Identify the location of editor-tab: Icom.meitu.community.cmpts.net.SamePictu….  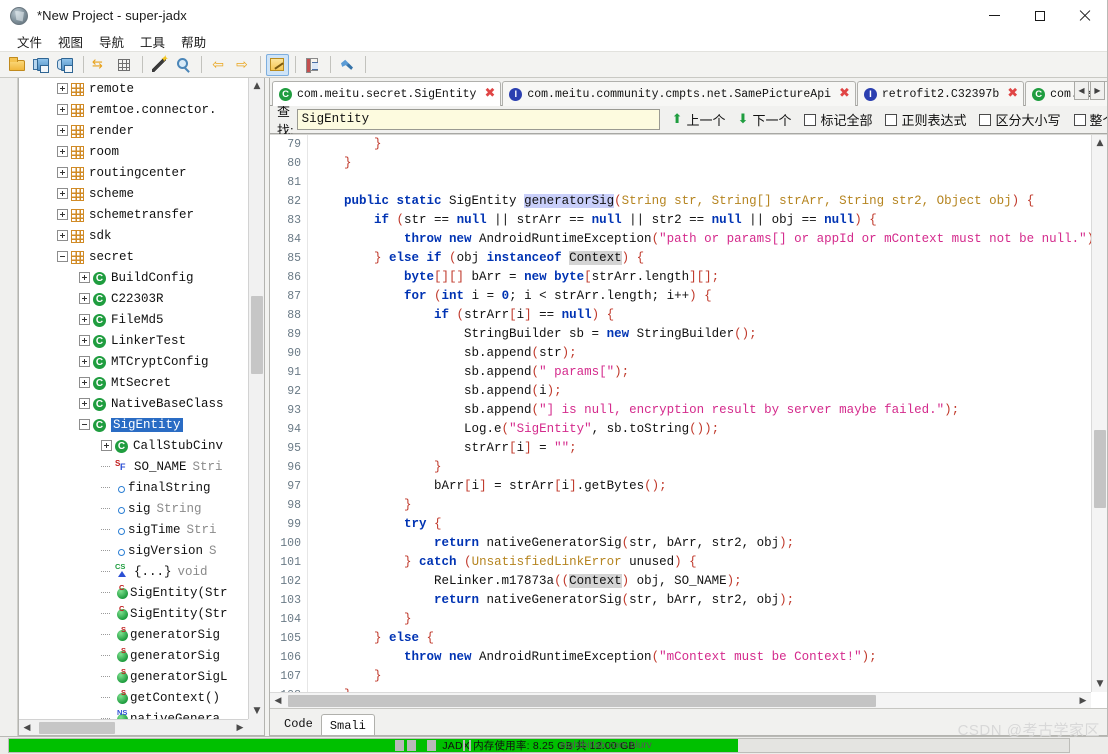
(679, 93).